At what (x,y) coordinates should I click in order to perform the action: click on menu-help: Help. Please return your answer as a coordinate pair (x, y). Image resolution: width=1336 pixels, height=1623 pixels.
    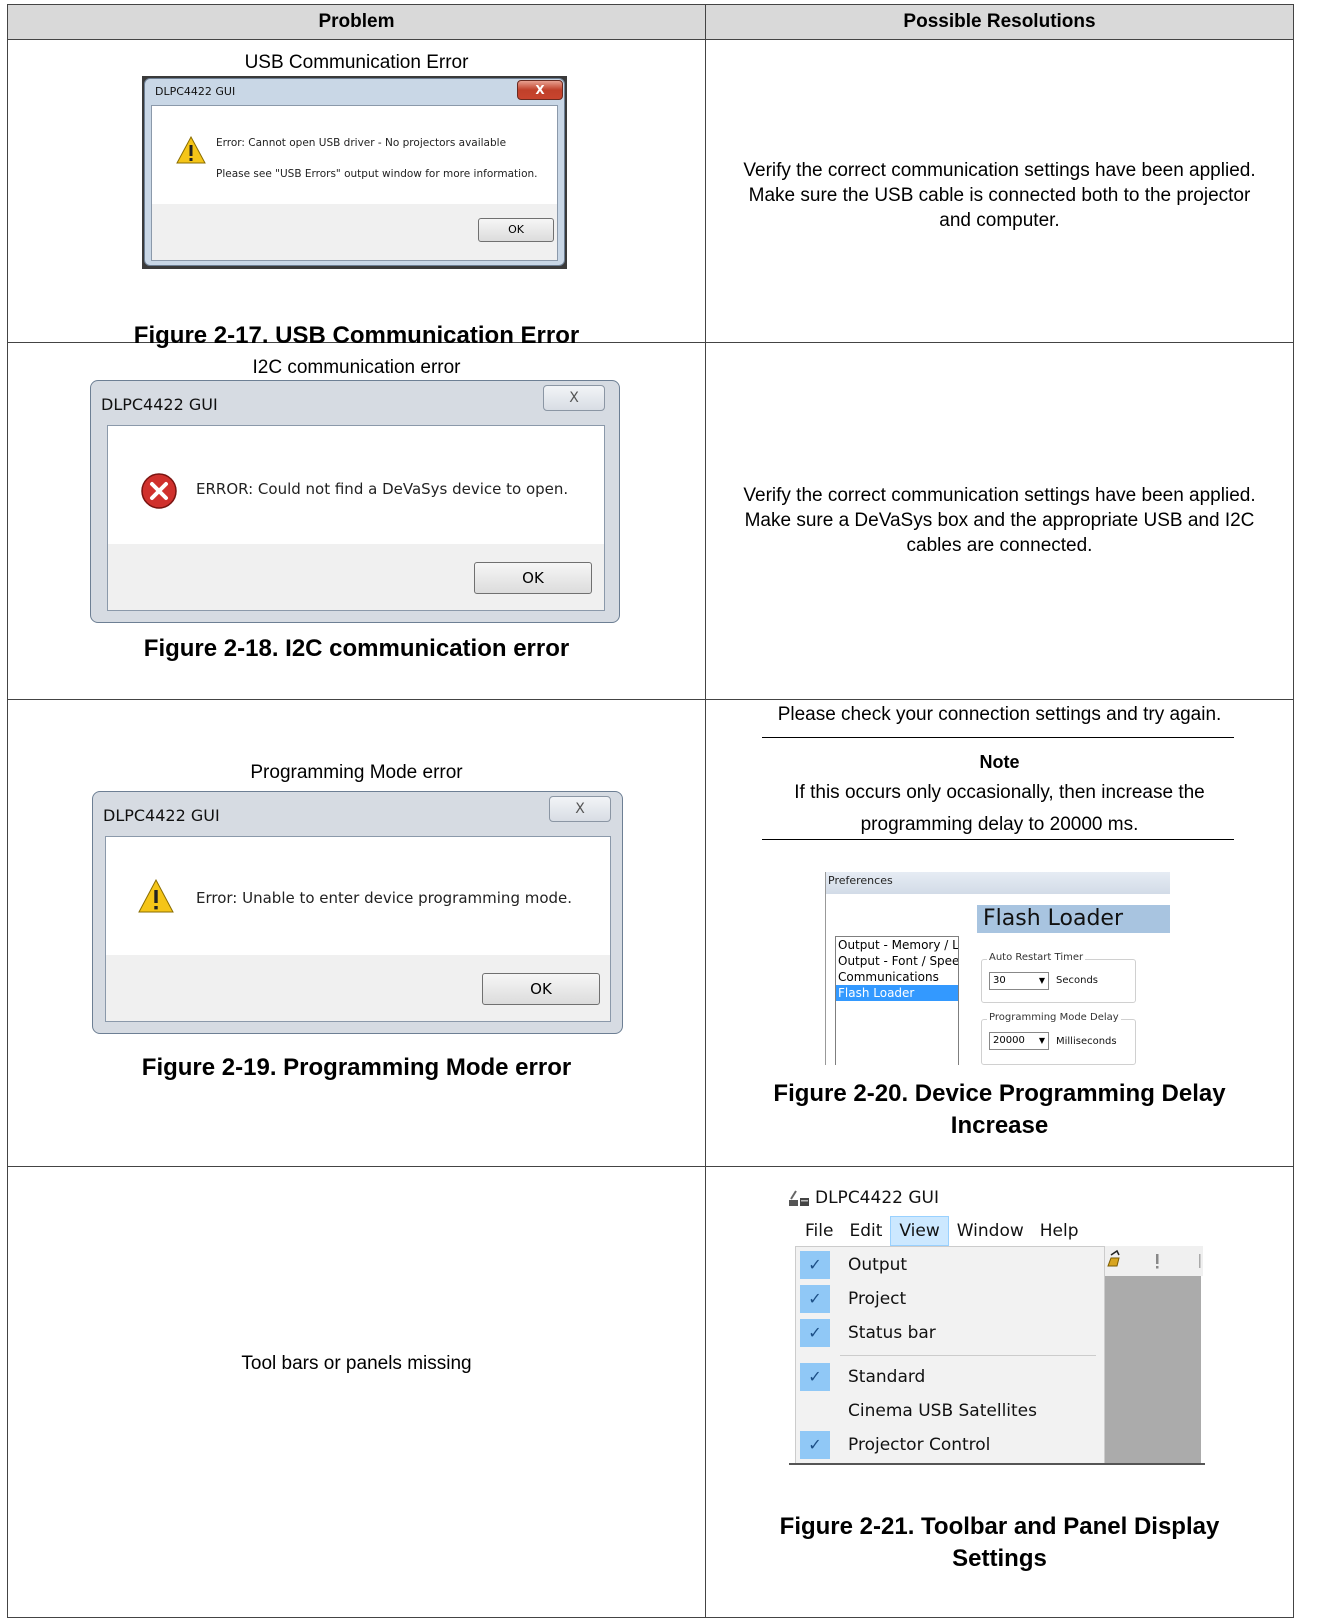
    Looking at the image, I should click on (1059, 1231).